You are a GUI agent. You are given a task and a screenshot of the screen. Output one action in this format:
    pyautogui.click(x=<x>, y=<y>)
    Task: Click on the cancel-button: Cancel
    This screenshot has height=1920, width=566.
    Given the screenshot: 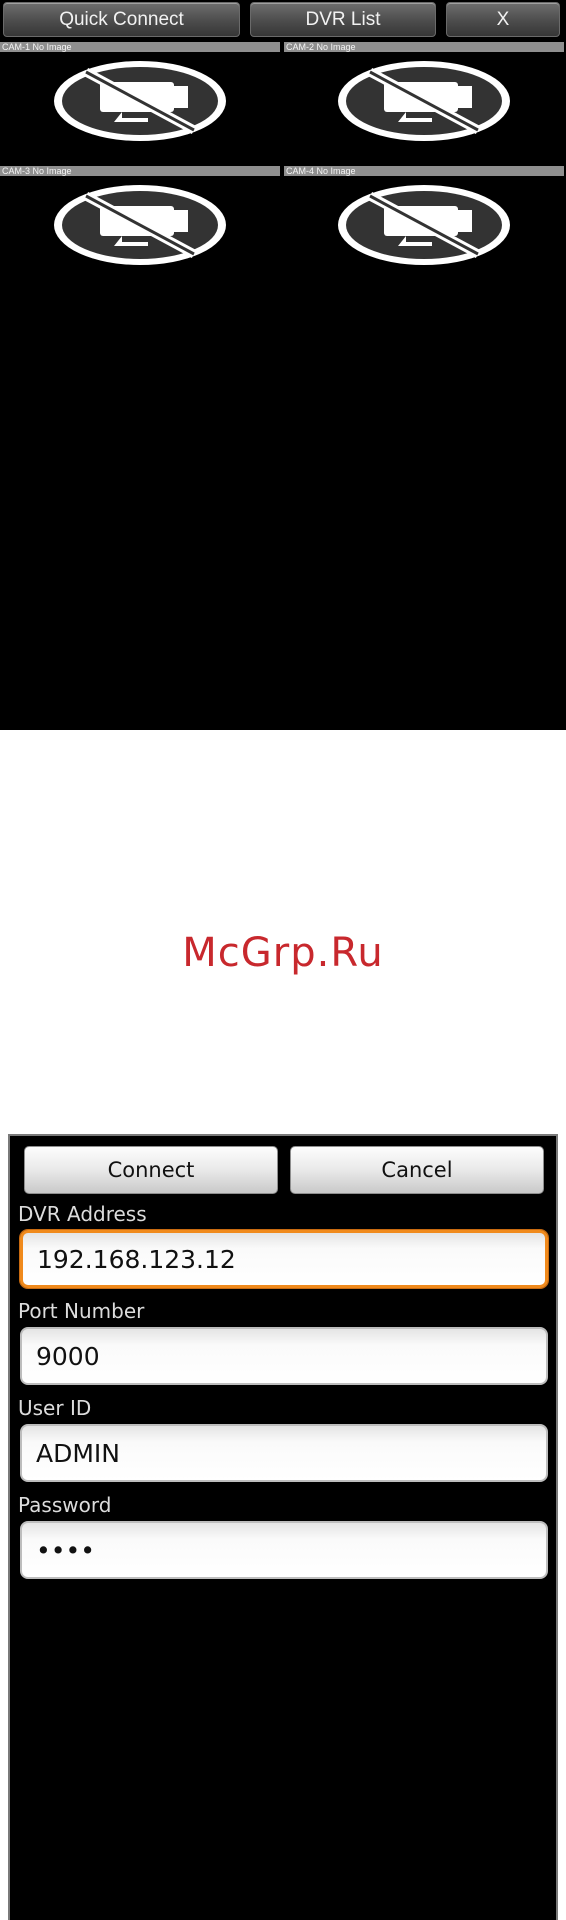 What is the action you would take?
    pyautogui.click(x=417, y=1170)
    